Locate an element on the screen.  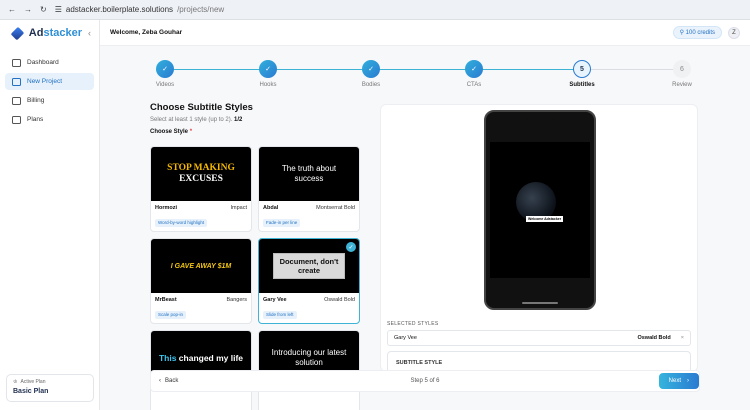
collapse-sidebar-icon: ‹ is located at coordinates (89, 33).